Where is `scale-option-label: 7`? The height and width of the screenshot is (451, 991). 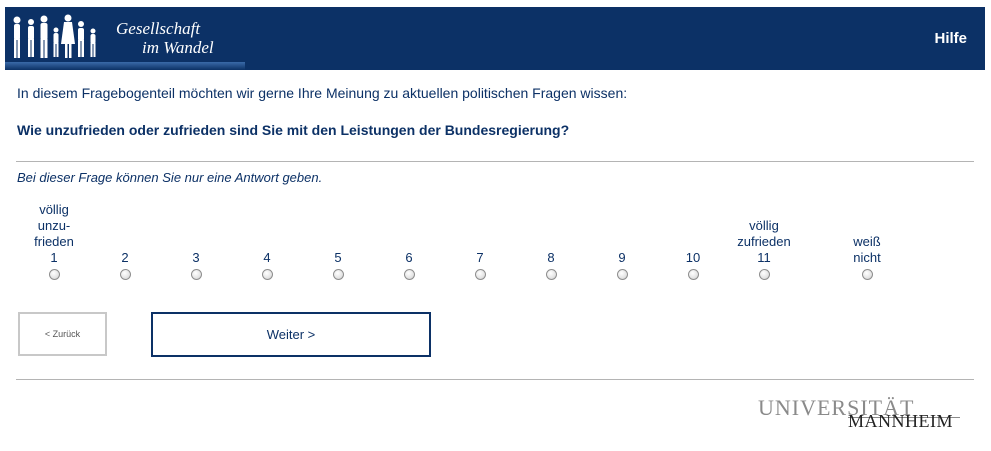 scale-option-label: 7 is located at coordinates (479, 231).